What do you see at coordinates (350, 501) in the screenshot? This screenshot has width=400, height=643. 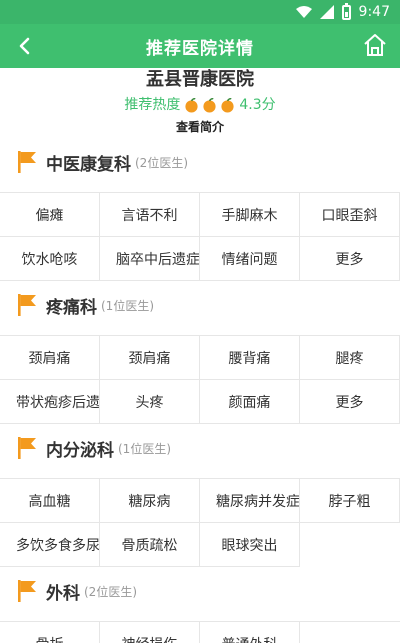 I see `symptom-item: 脖子粗` at bounding box center [350, 501].